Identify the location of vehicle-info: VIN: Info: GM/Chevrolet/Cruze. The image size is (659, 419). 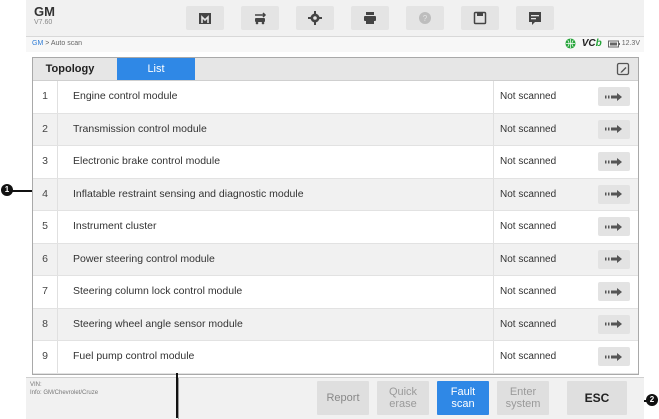
(64, 389).